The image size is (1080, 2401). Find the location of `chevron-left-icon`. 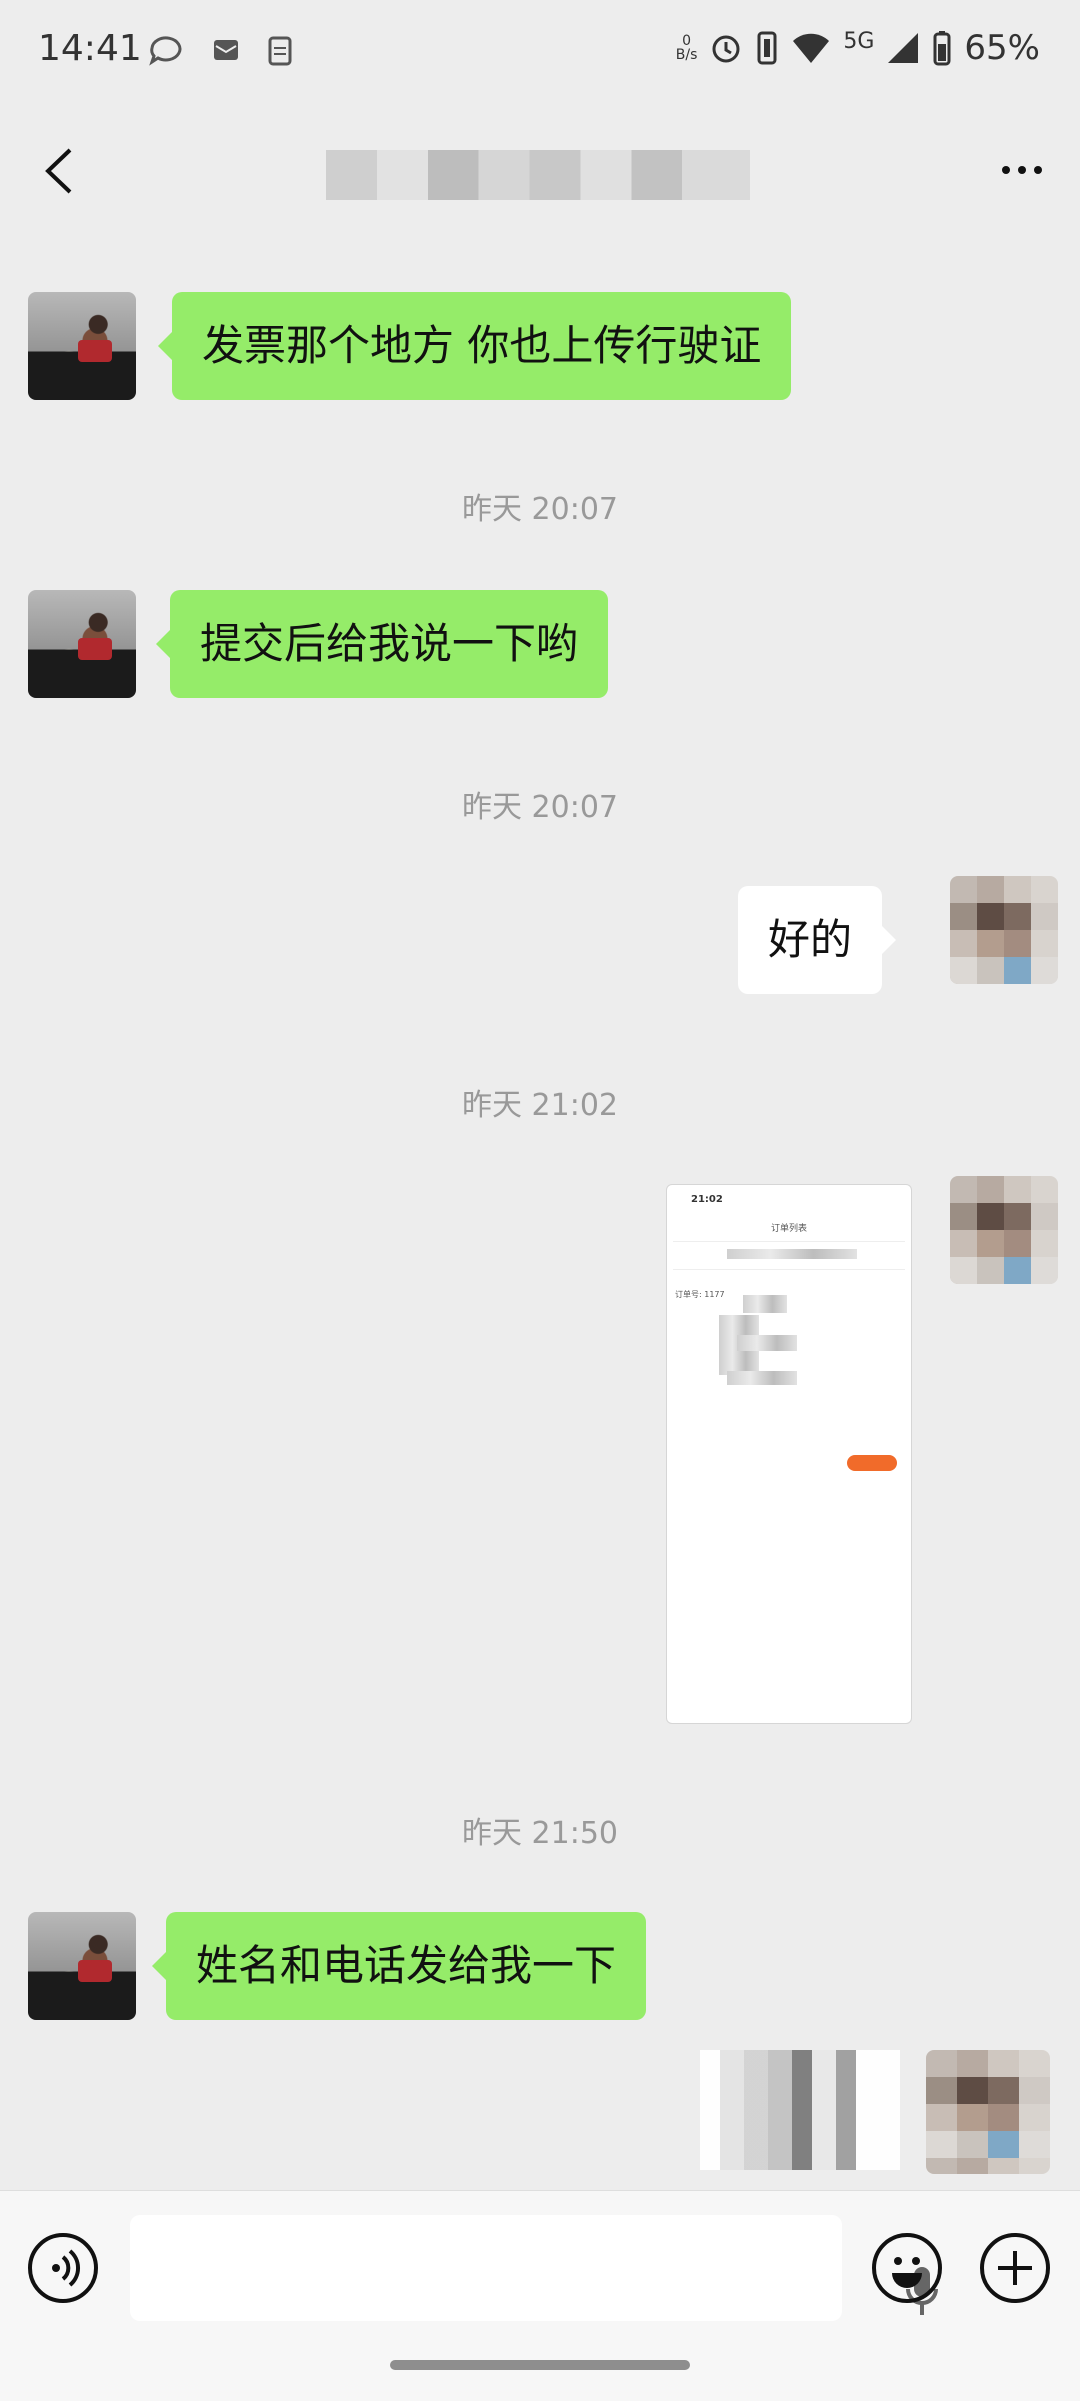

chevron-left-icon is located at coordinates (60, 171).